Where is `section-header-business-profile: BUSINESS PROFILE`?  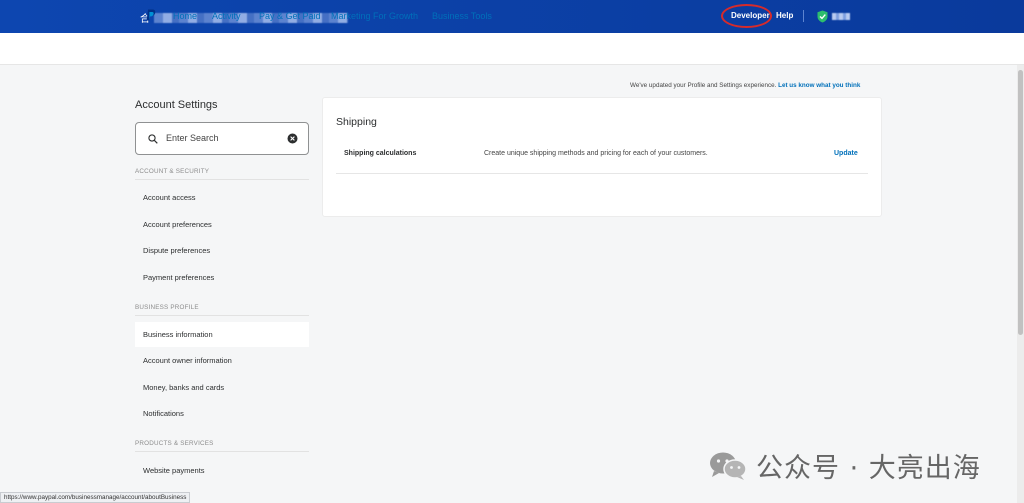
section-header-business-profile: BUSINESS PROFILE is located at coordinates (167, 307).